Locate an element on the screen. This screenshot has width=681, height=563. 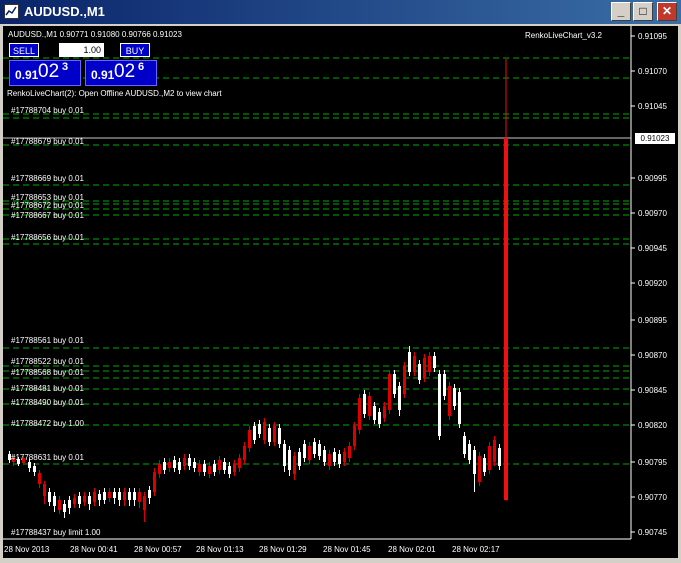
window-title: AUDUSD.,M1 is located at coordinates (64, 11).